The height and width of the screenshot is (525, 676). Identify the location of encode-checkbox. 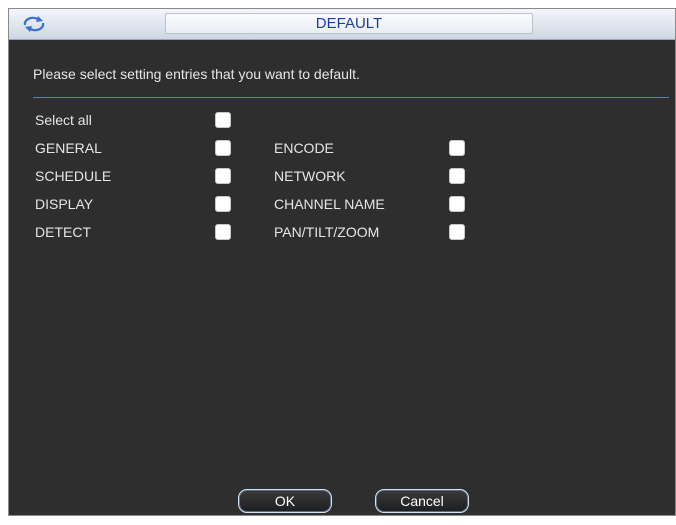
(457, 148).